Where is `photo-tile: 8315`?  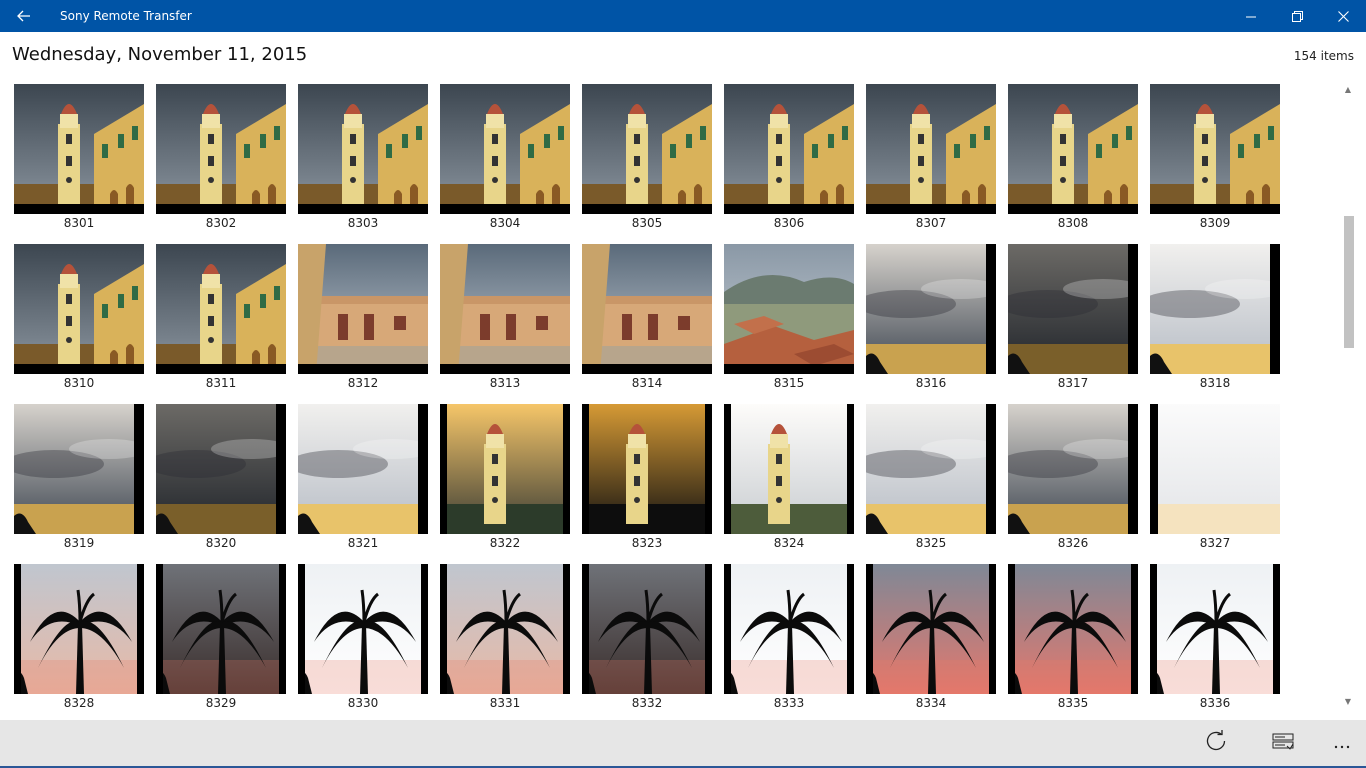
photo-tile: 8315 is located at coordinates (789, 319).